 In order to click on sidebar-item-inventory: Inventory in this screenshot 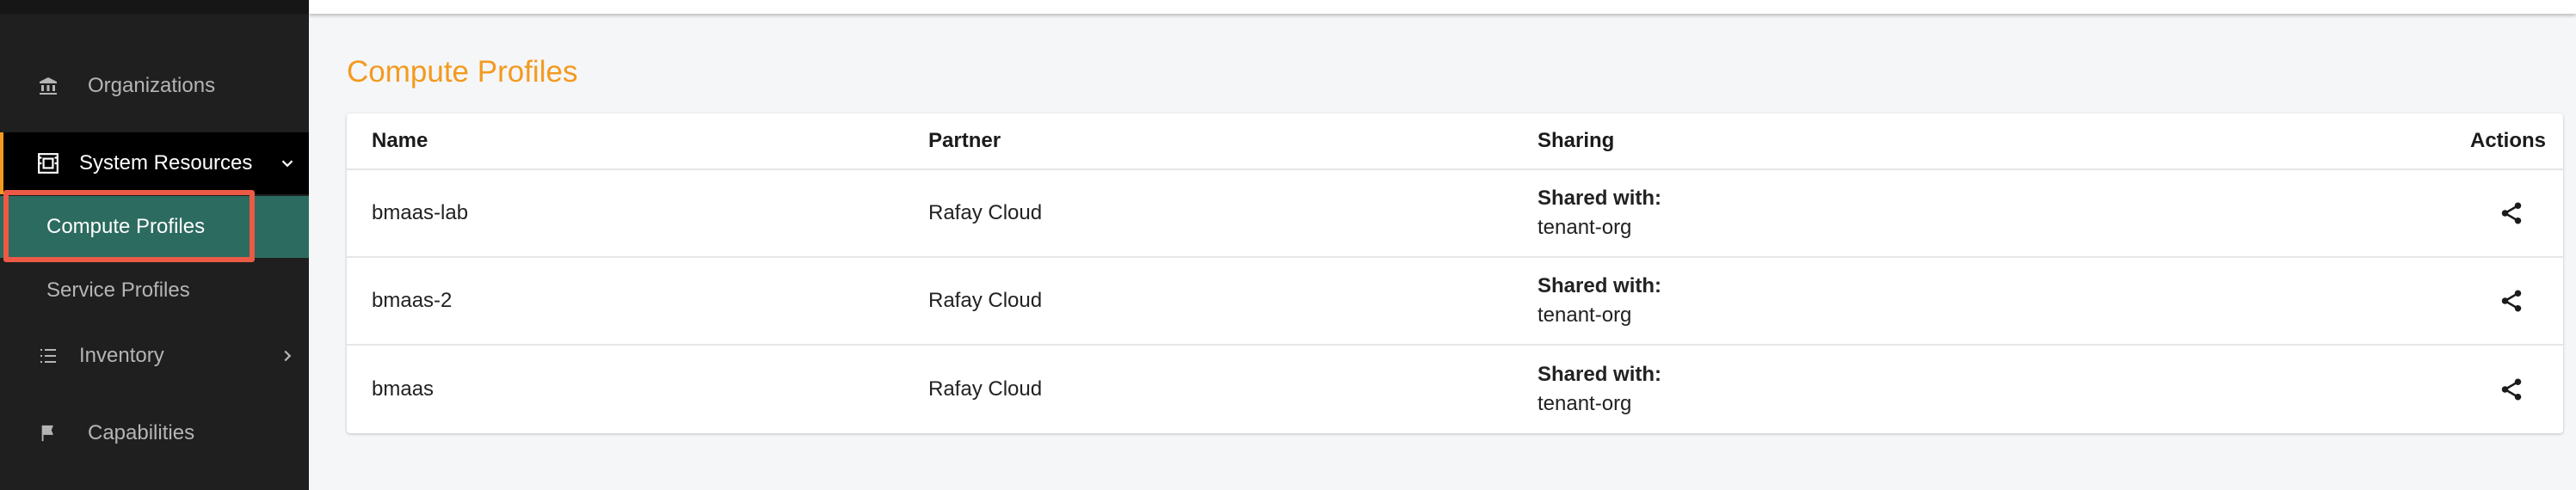, I will do `click(154, 356)`.